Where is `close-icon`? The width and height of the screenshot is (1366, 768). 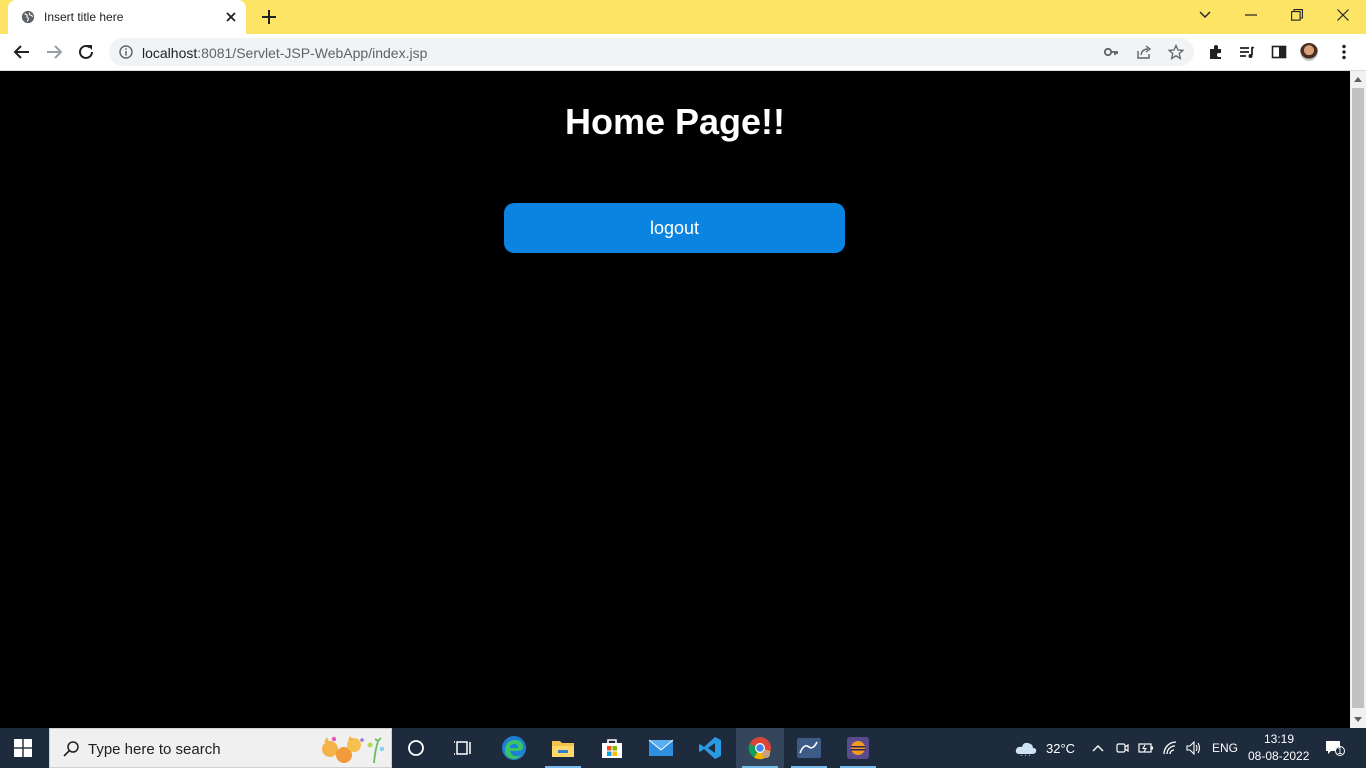 close-icon is located at coordinates (1343, 15).